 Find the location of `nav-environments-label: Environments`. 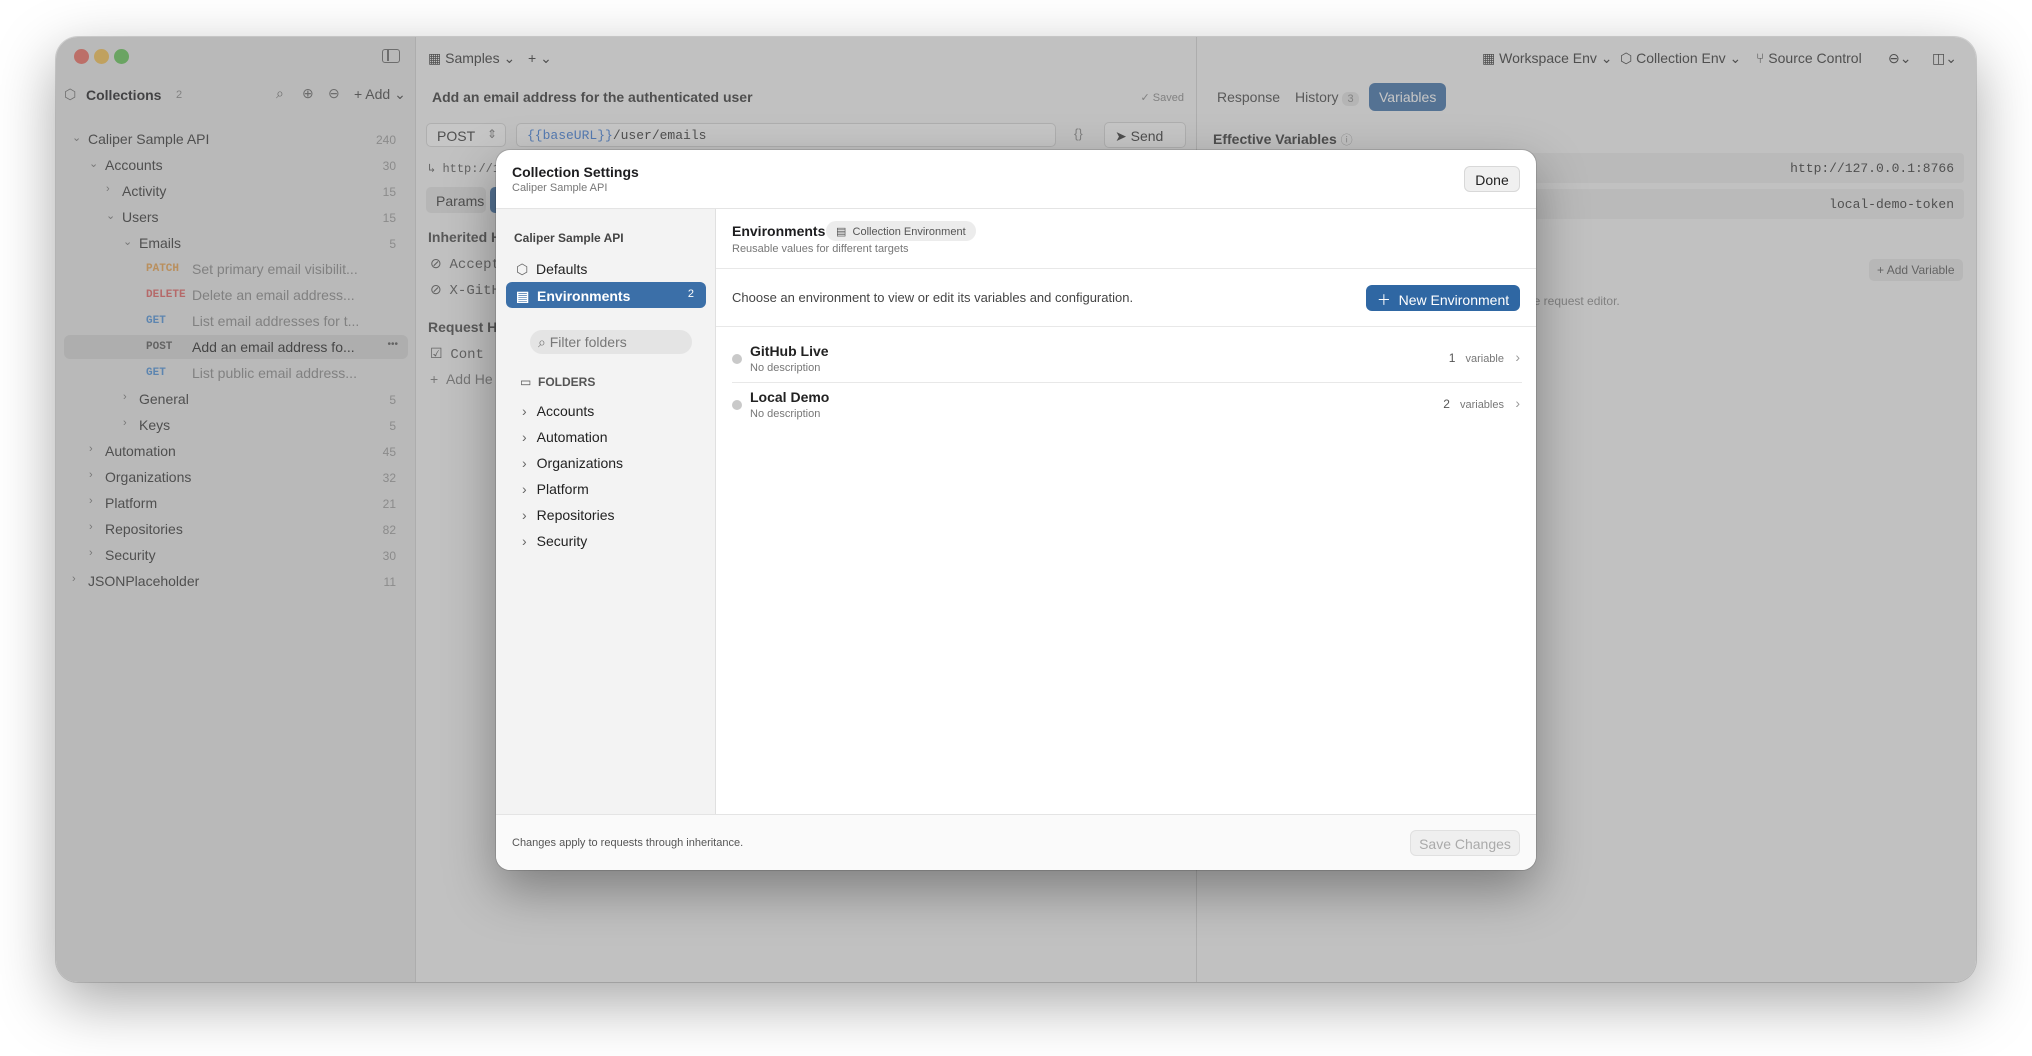

nav-environments-label: Environments is located at coordinates (584, 296).